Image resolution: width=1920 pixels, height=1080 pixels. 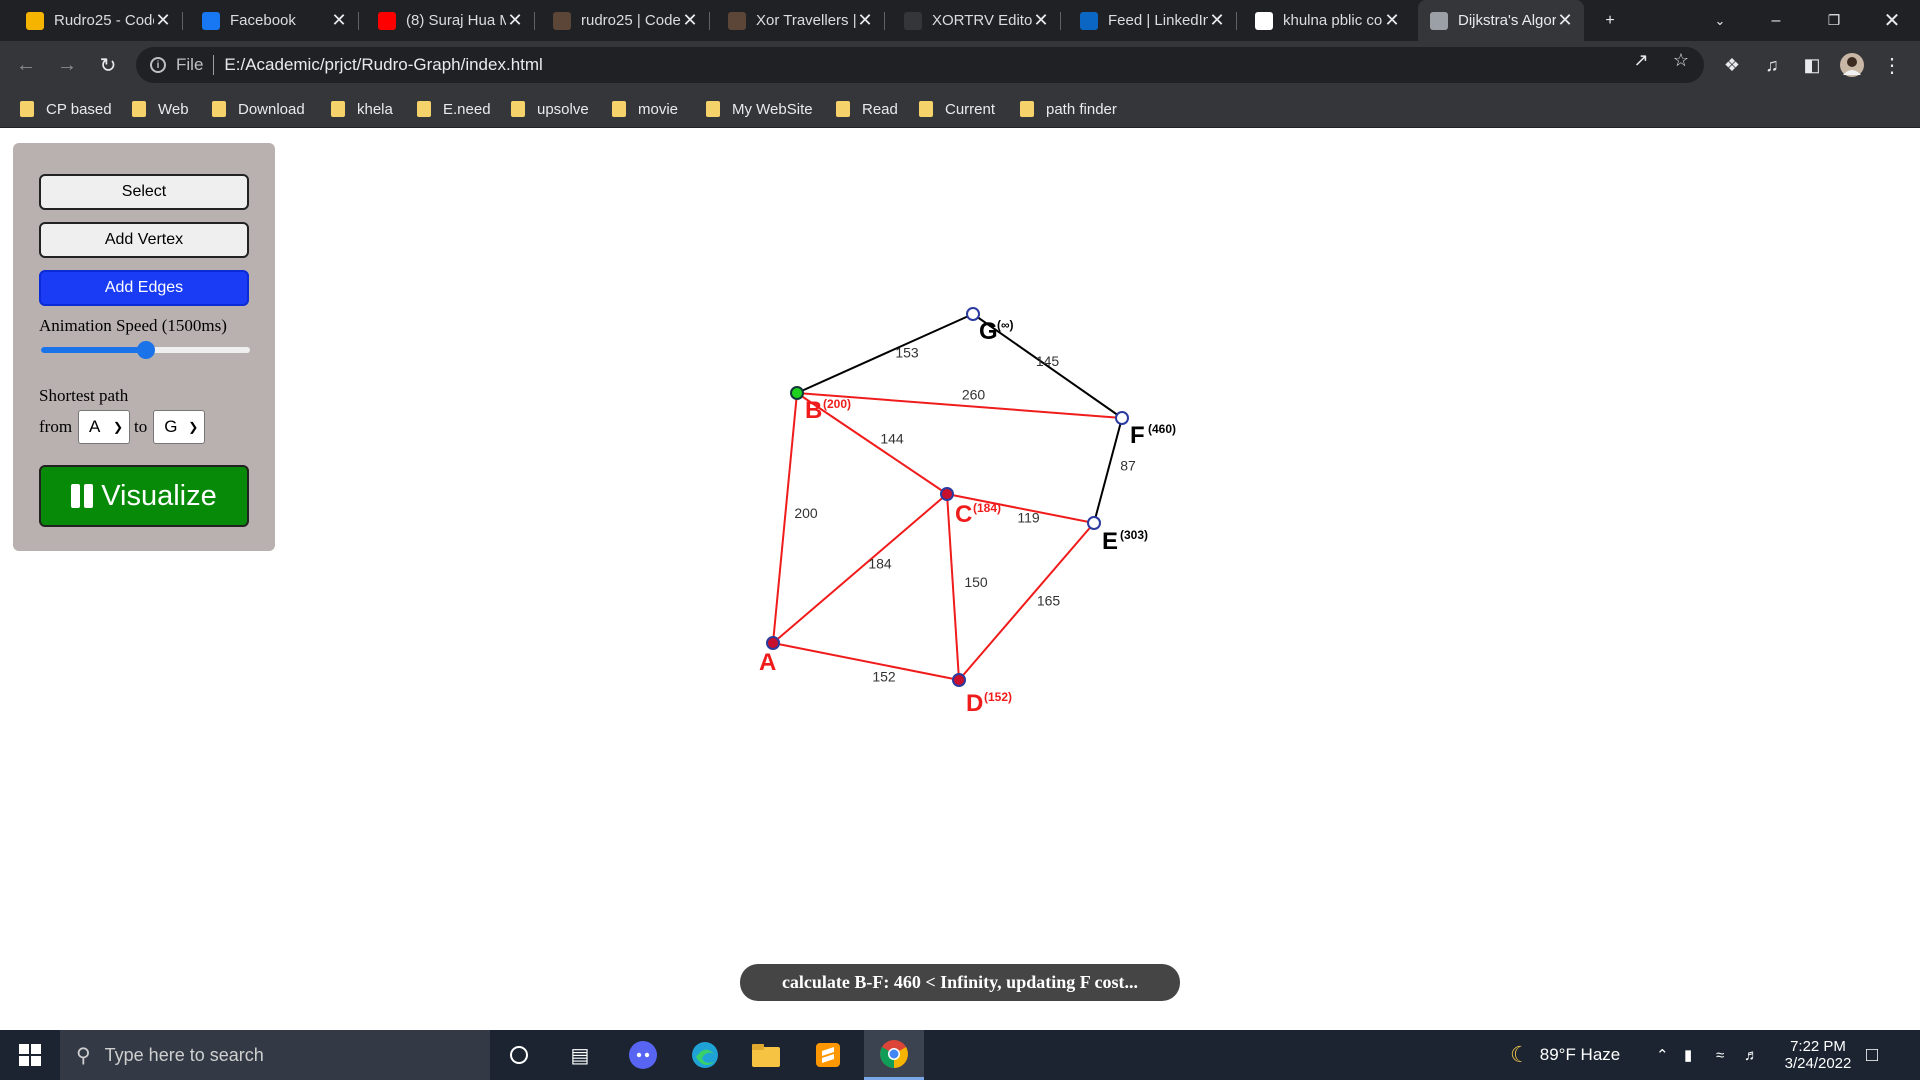 What do you see at coordinates (797, 393) in the screenshot?
I see `graph-node-B` at bounding box center [797, 393].